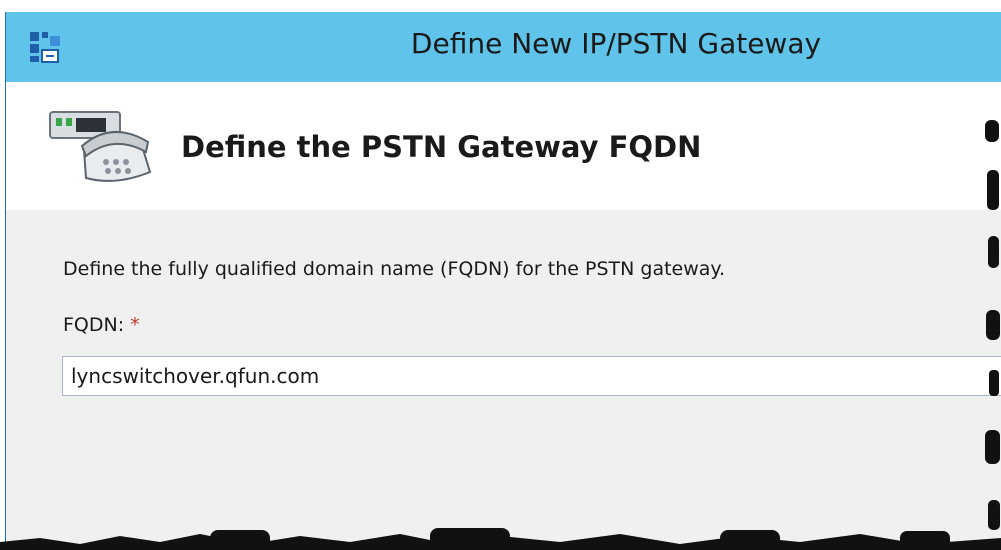  Describe the element at coordinates (100, 146) in the screenshot. I see `pstn-gateway-phone-icon` at that location.